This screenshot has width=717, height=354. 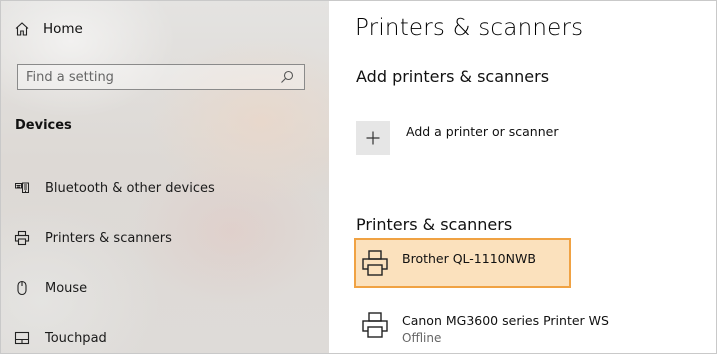 I want to click on home-icon, so click(x=22, y=29).